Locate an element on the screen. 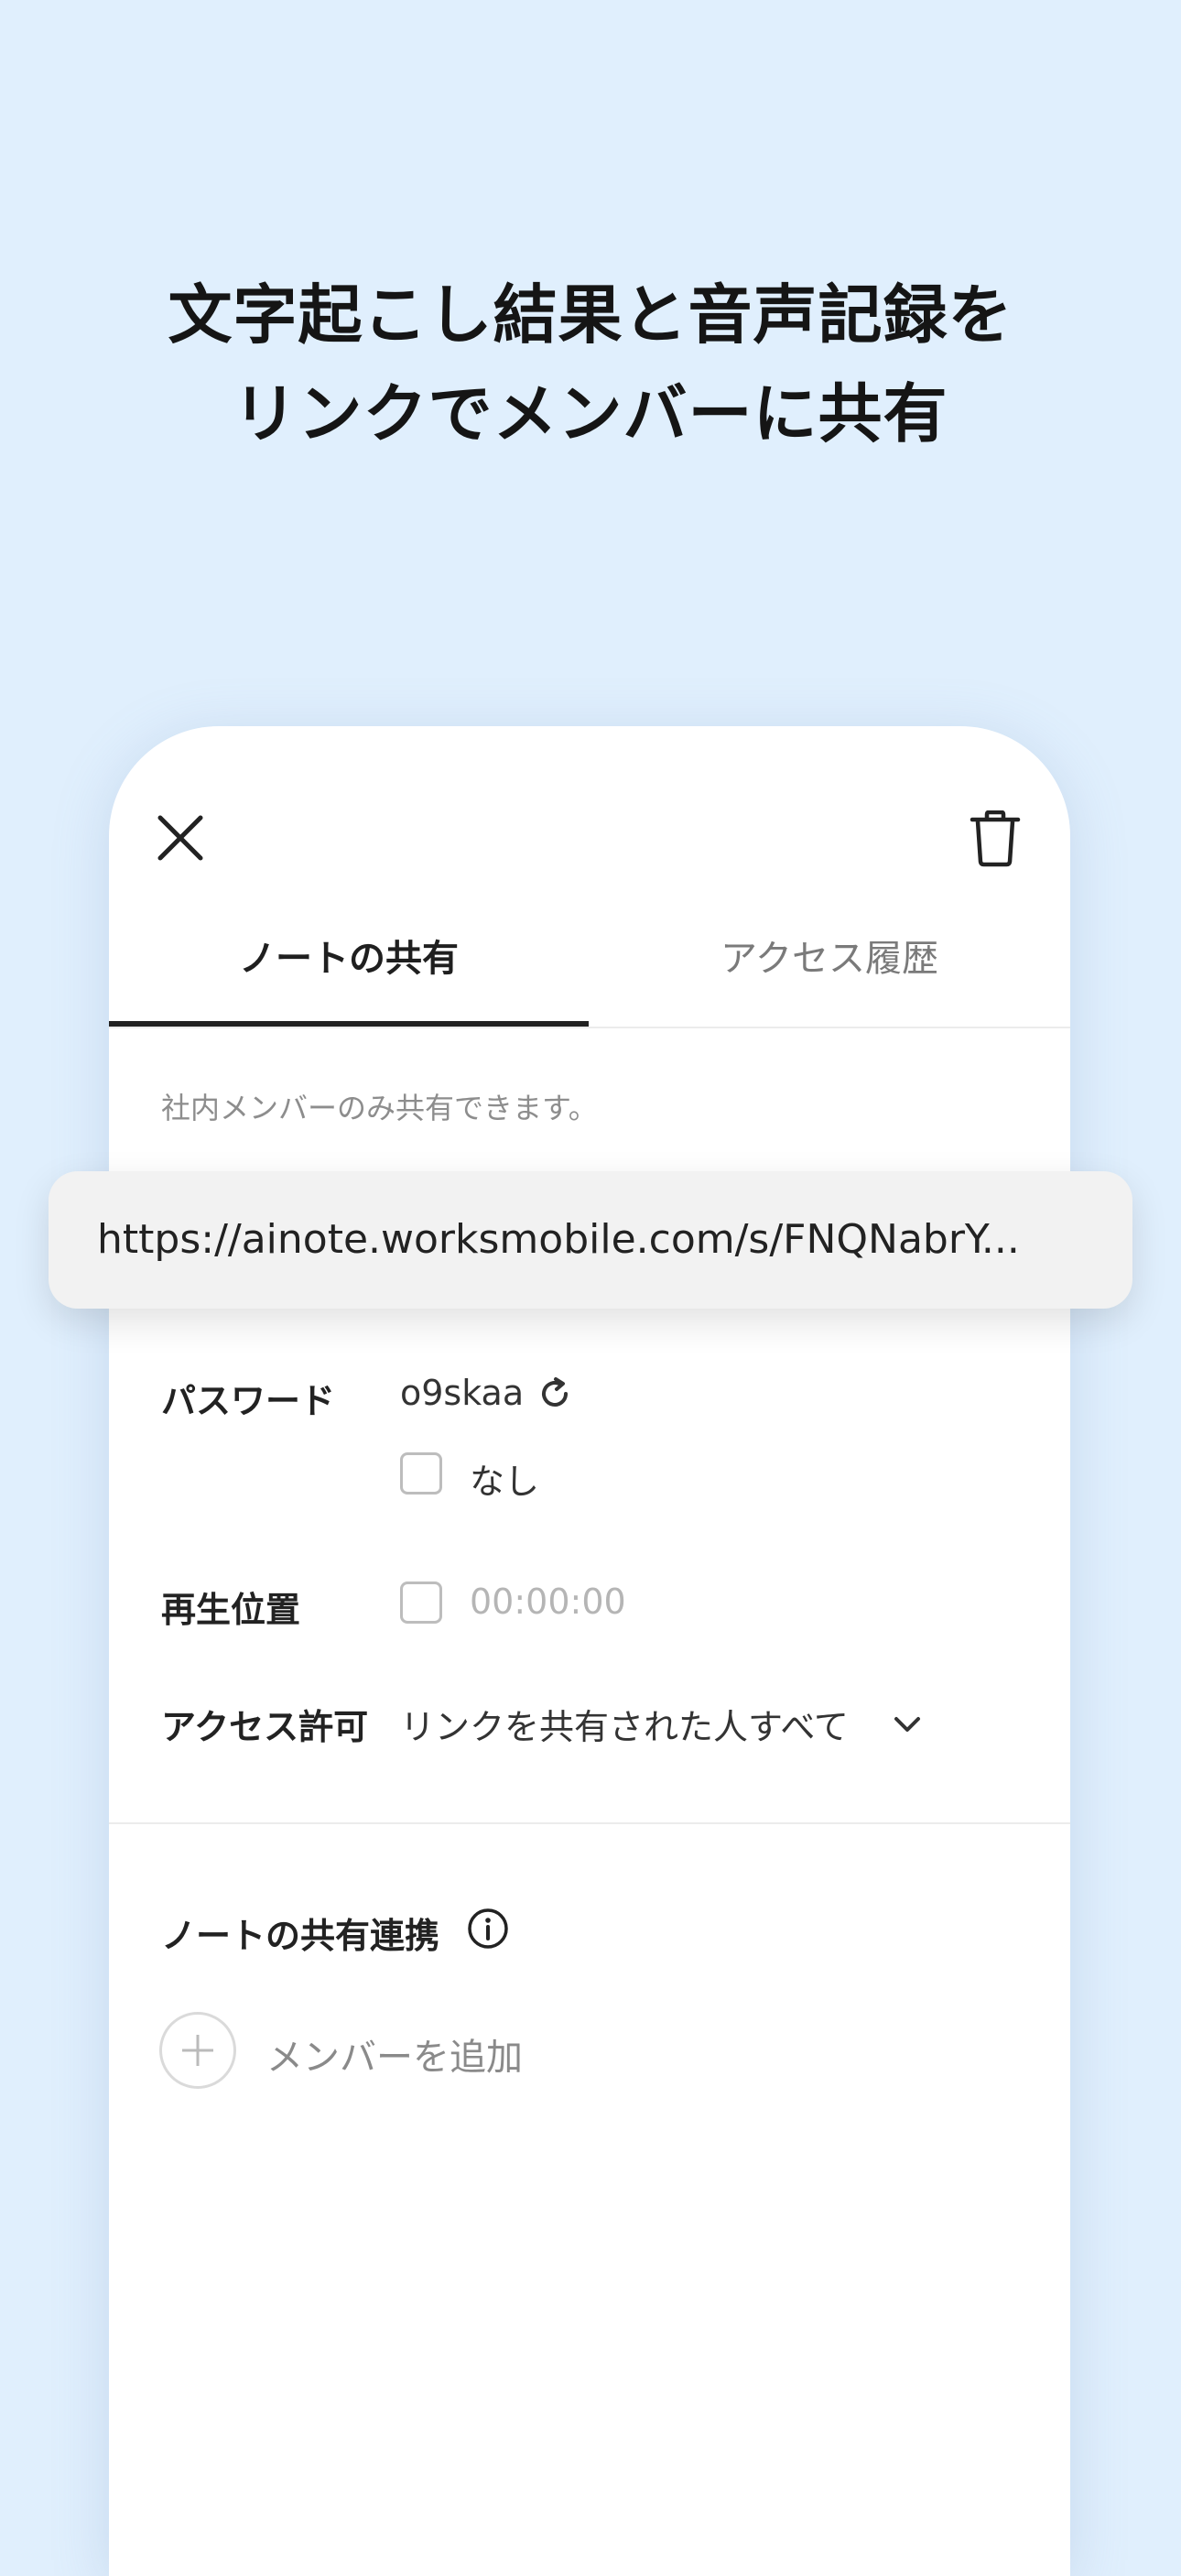 The image size is (1181, 2576). plus-icon is located at coordinates (197, 2050).